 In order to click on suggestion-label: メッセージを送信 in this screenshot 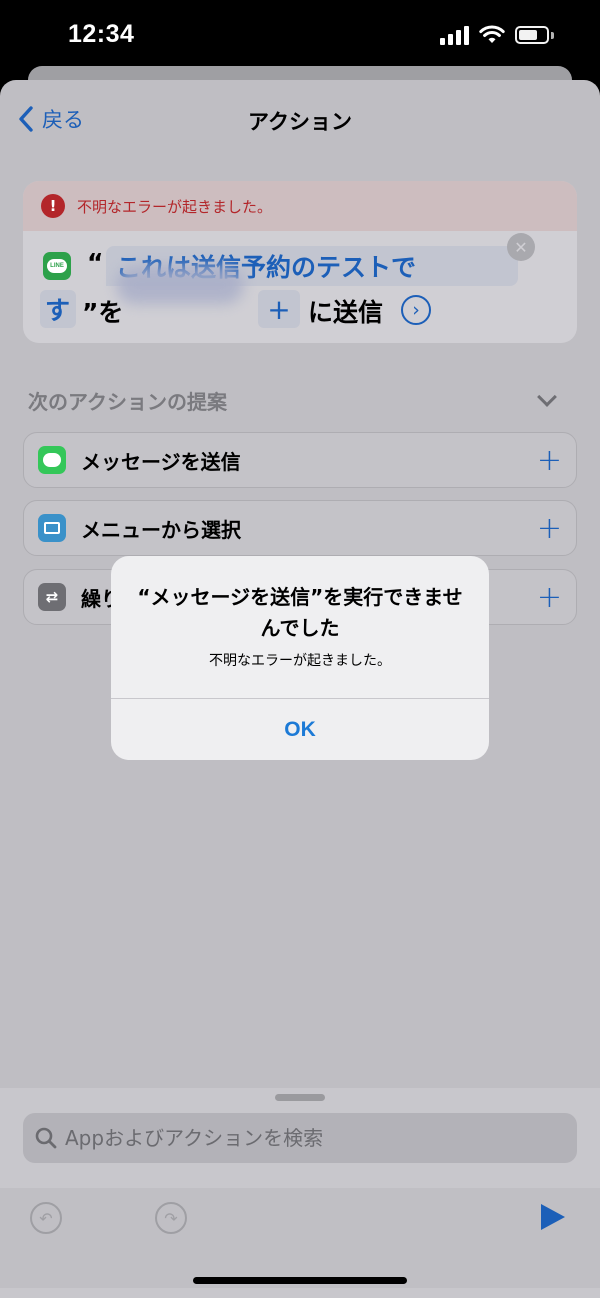, I will do `click(161, 461)`.